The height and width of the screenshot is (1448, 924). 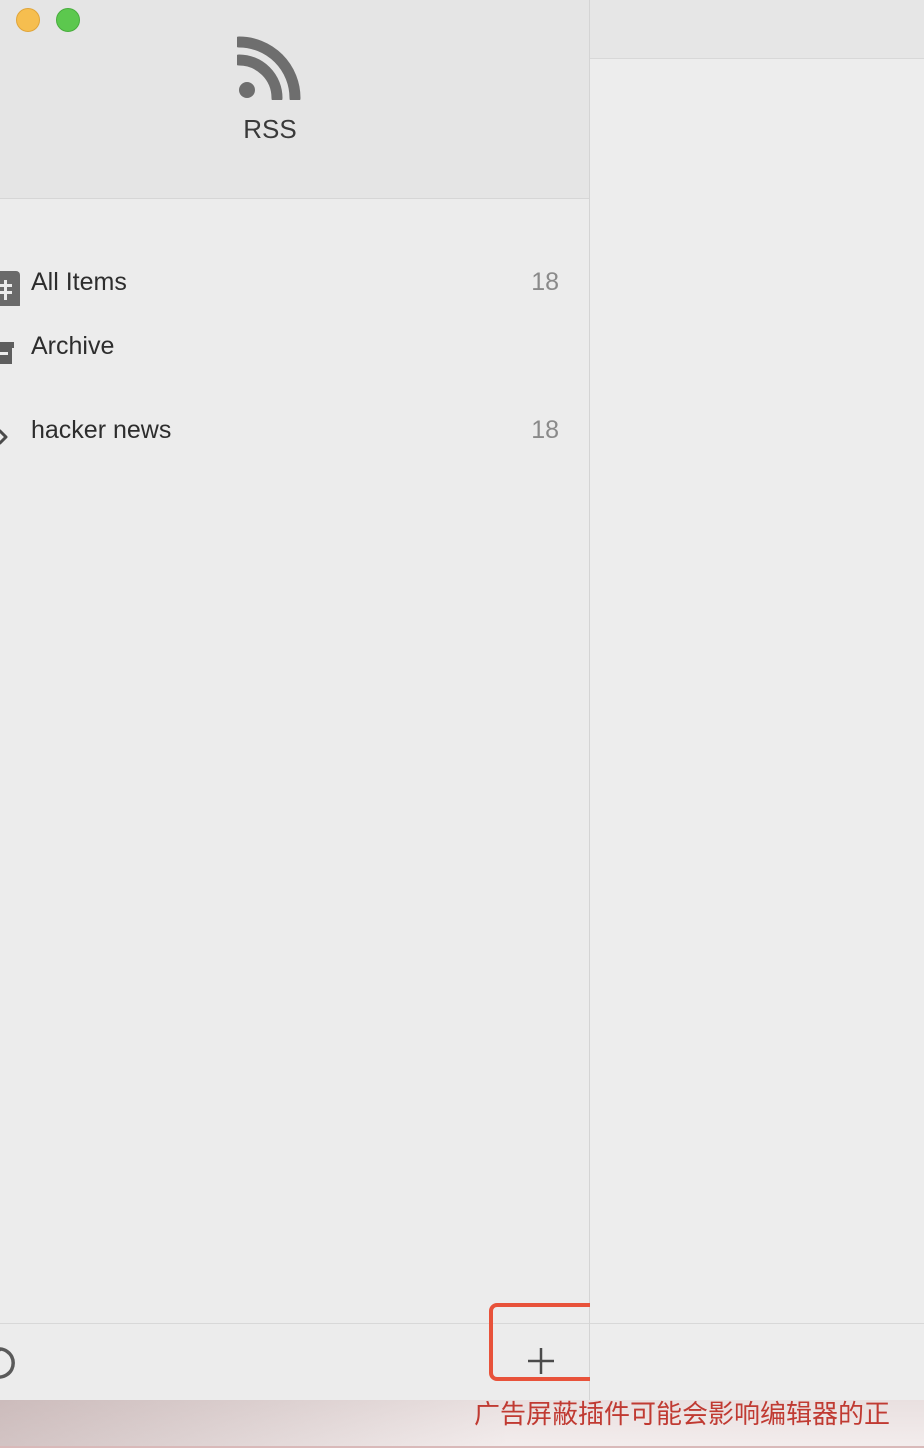 What do you see at coordinates (68, 20) in the screenshot?
I see `zoom-button` at bounding box center [68, 20].